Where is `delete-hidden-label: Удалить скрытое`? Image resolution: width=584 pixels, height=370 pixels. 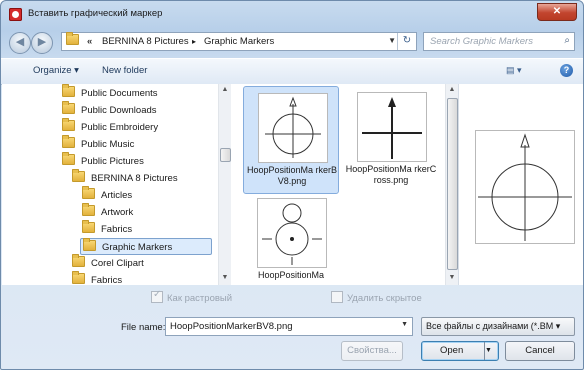
delete-hidden-label: Удалить скрытое is located at coordinates (384, 298).